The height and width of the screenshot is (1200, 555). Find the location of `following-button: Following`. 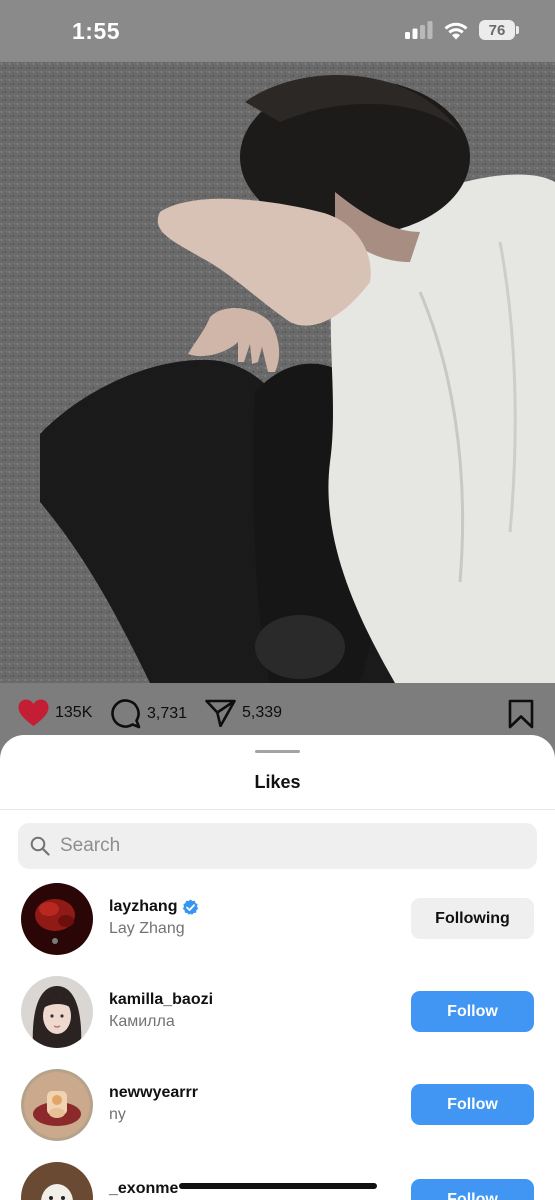

following-button: Following is located at coordinates (472, 918).